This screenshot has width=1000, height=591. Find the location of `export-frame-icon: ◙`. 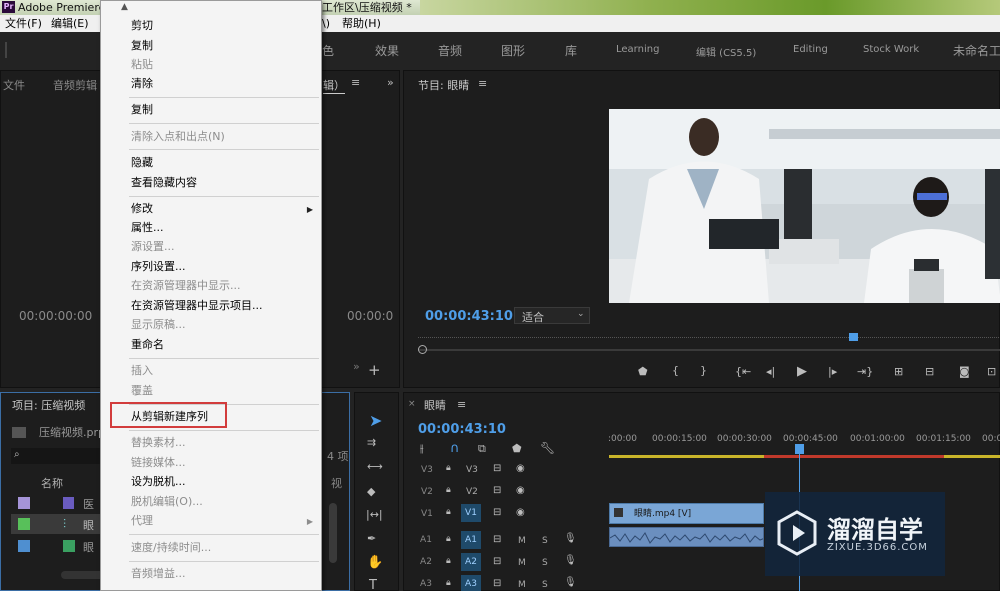

export-frame-icon: ◙ is located at coordinates (964, 371).